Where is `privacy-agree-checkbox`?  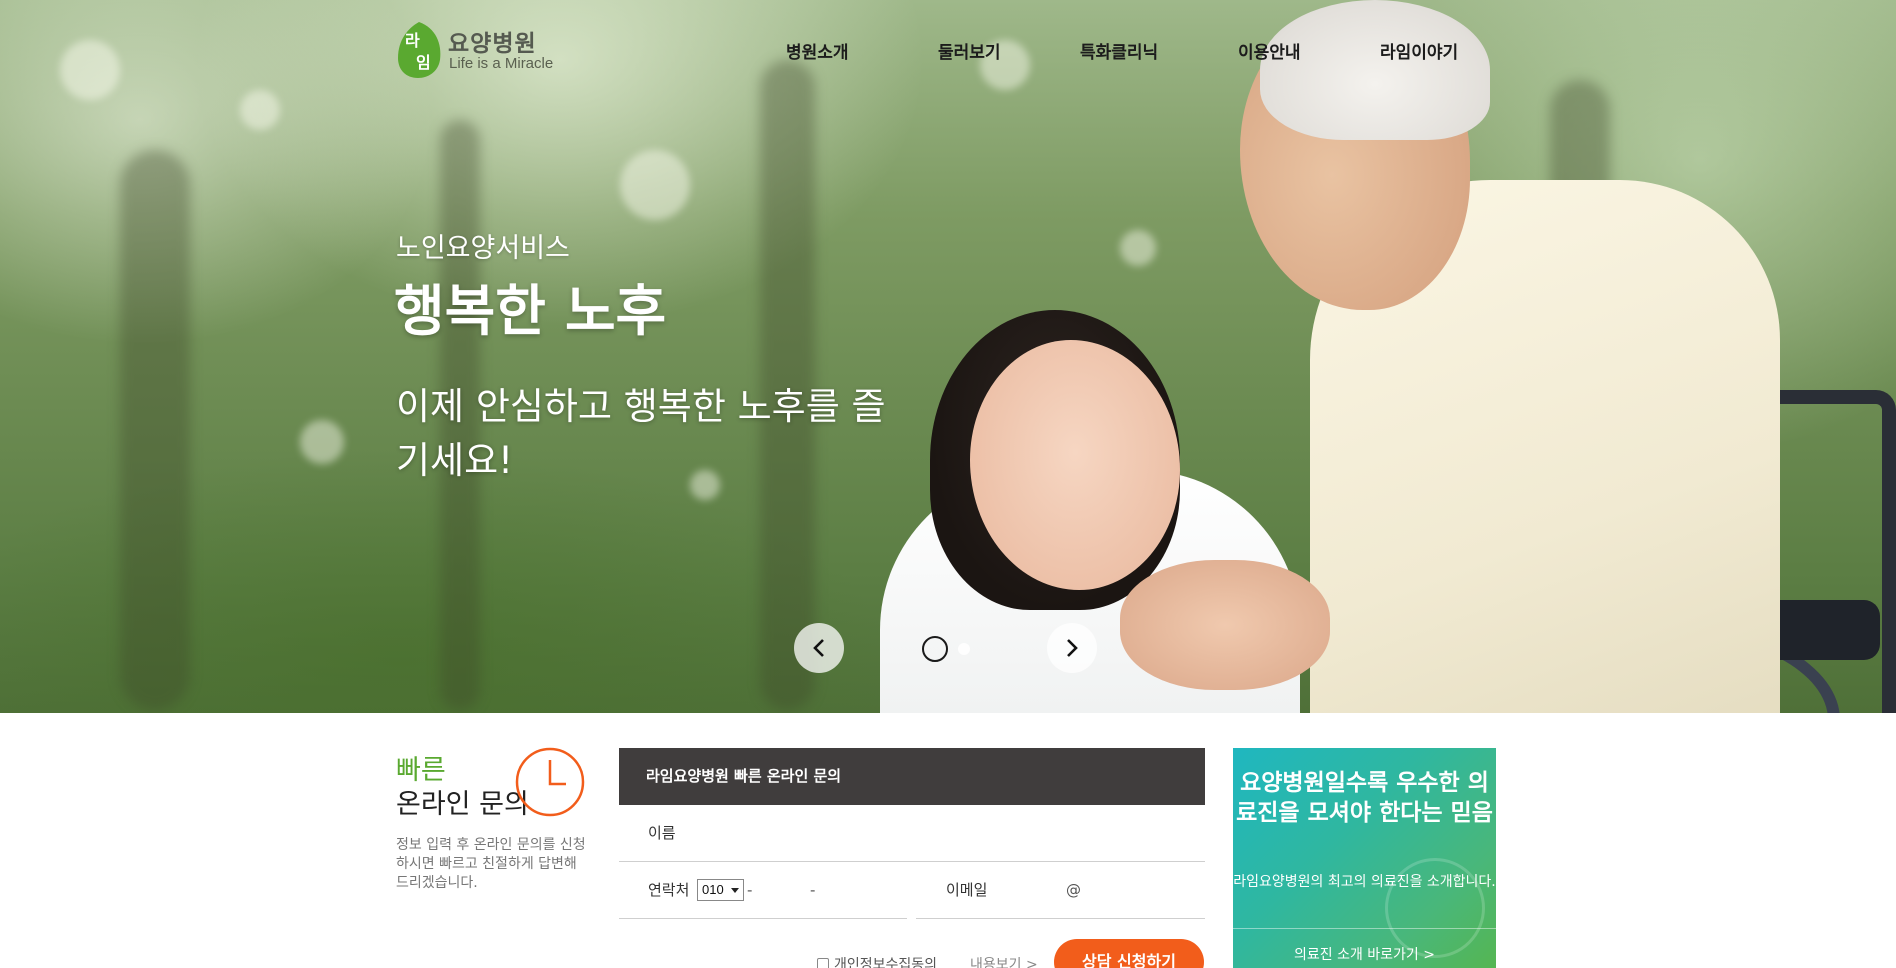 privacy-agree-checkbox is located at coordinates (823, 963).